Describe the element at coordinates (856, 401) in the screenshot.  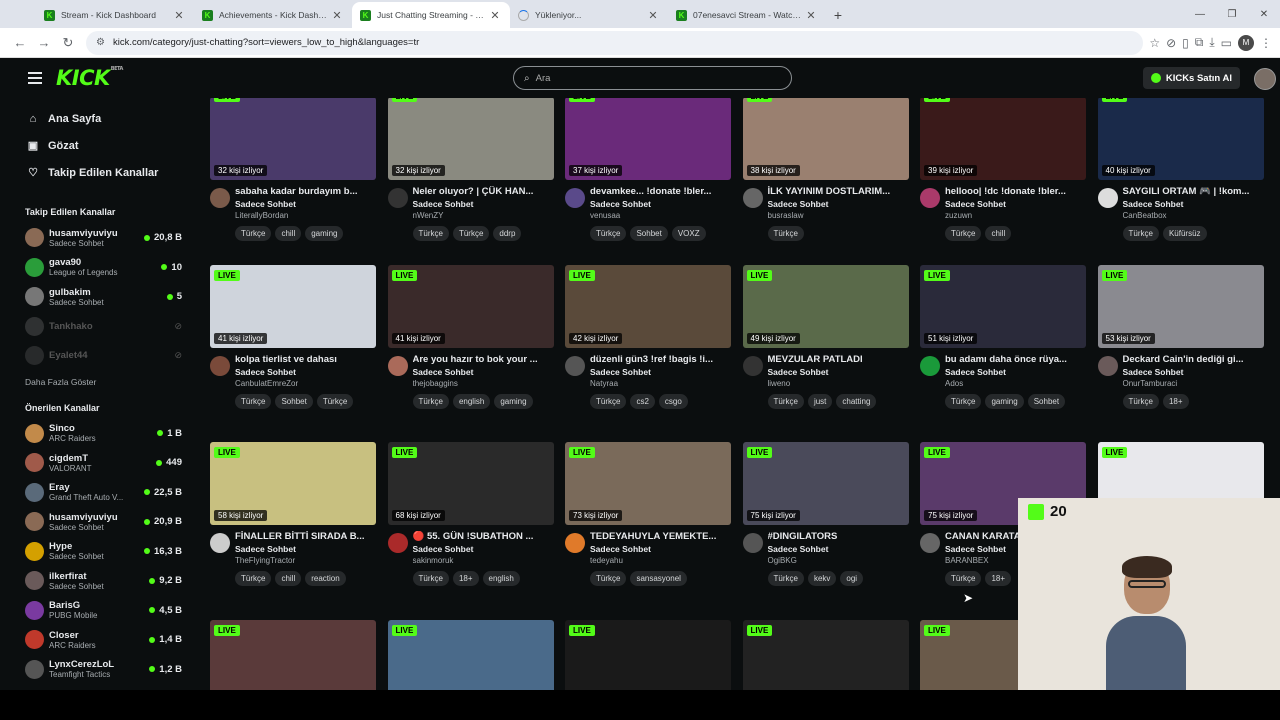
I see `stream-tag: chatting` at that location.